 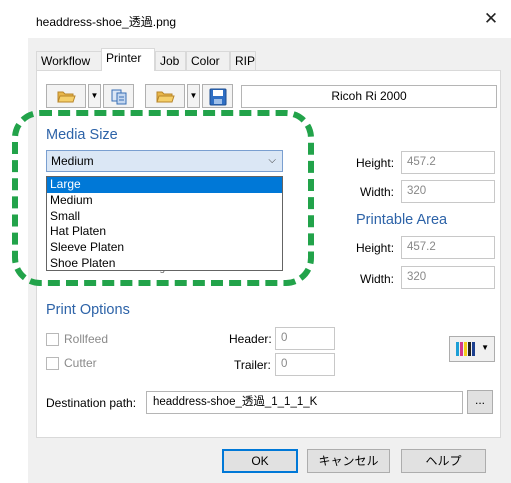 I want to click on media-option-small: Small, so click(x=164, y=217).